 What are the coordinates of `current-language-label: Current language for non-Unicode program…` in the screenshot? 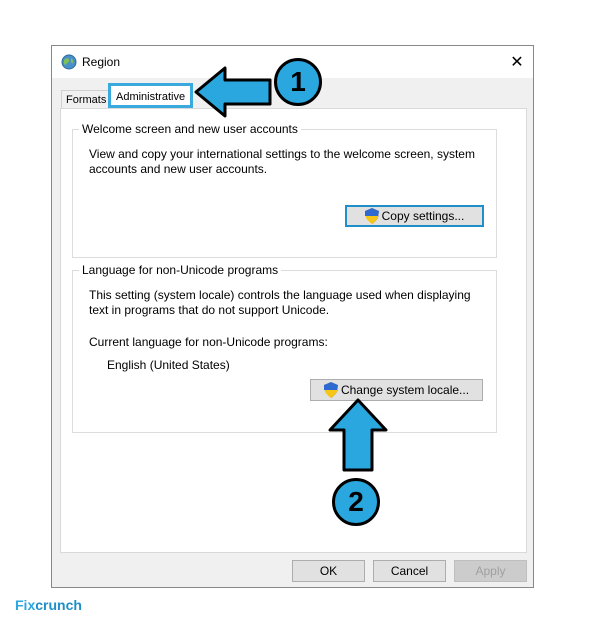 It's located at (208, 342).